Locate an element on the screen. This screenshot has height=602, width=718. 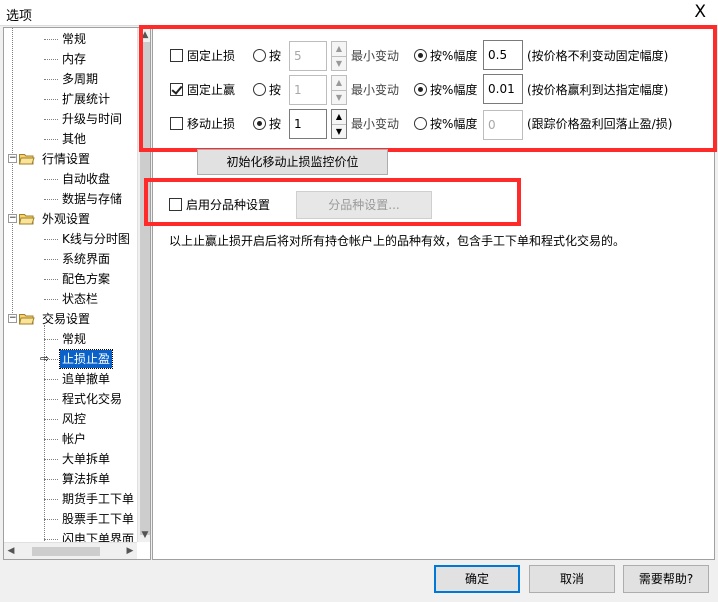
tree-item: 数据与存储 is located at coordinates (70, 199).